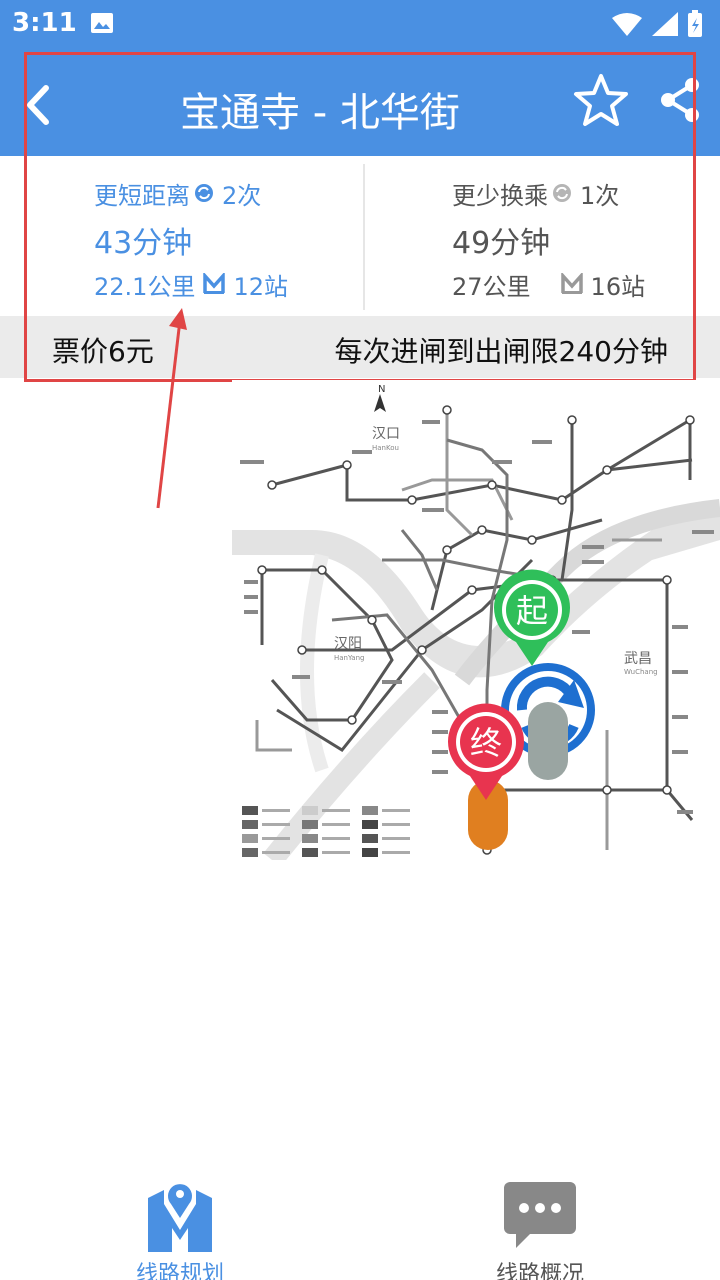 The height and width of the screenshot is (1280, 720). Describe the element at coordinates (601, 100) in the screenshot. I see `favorite-star-icon` at that location.